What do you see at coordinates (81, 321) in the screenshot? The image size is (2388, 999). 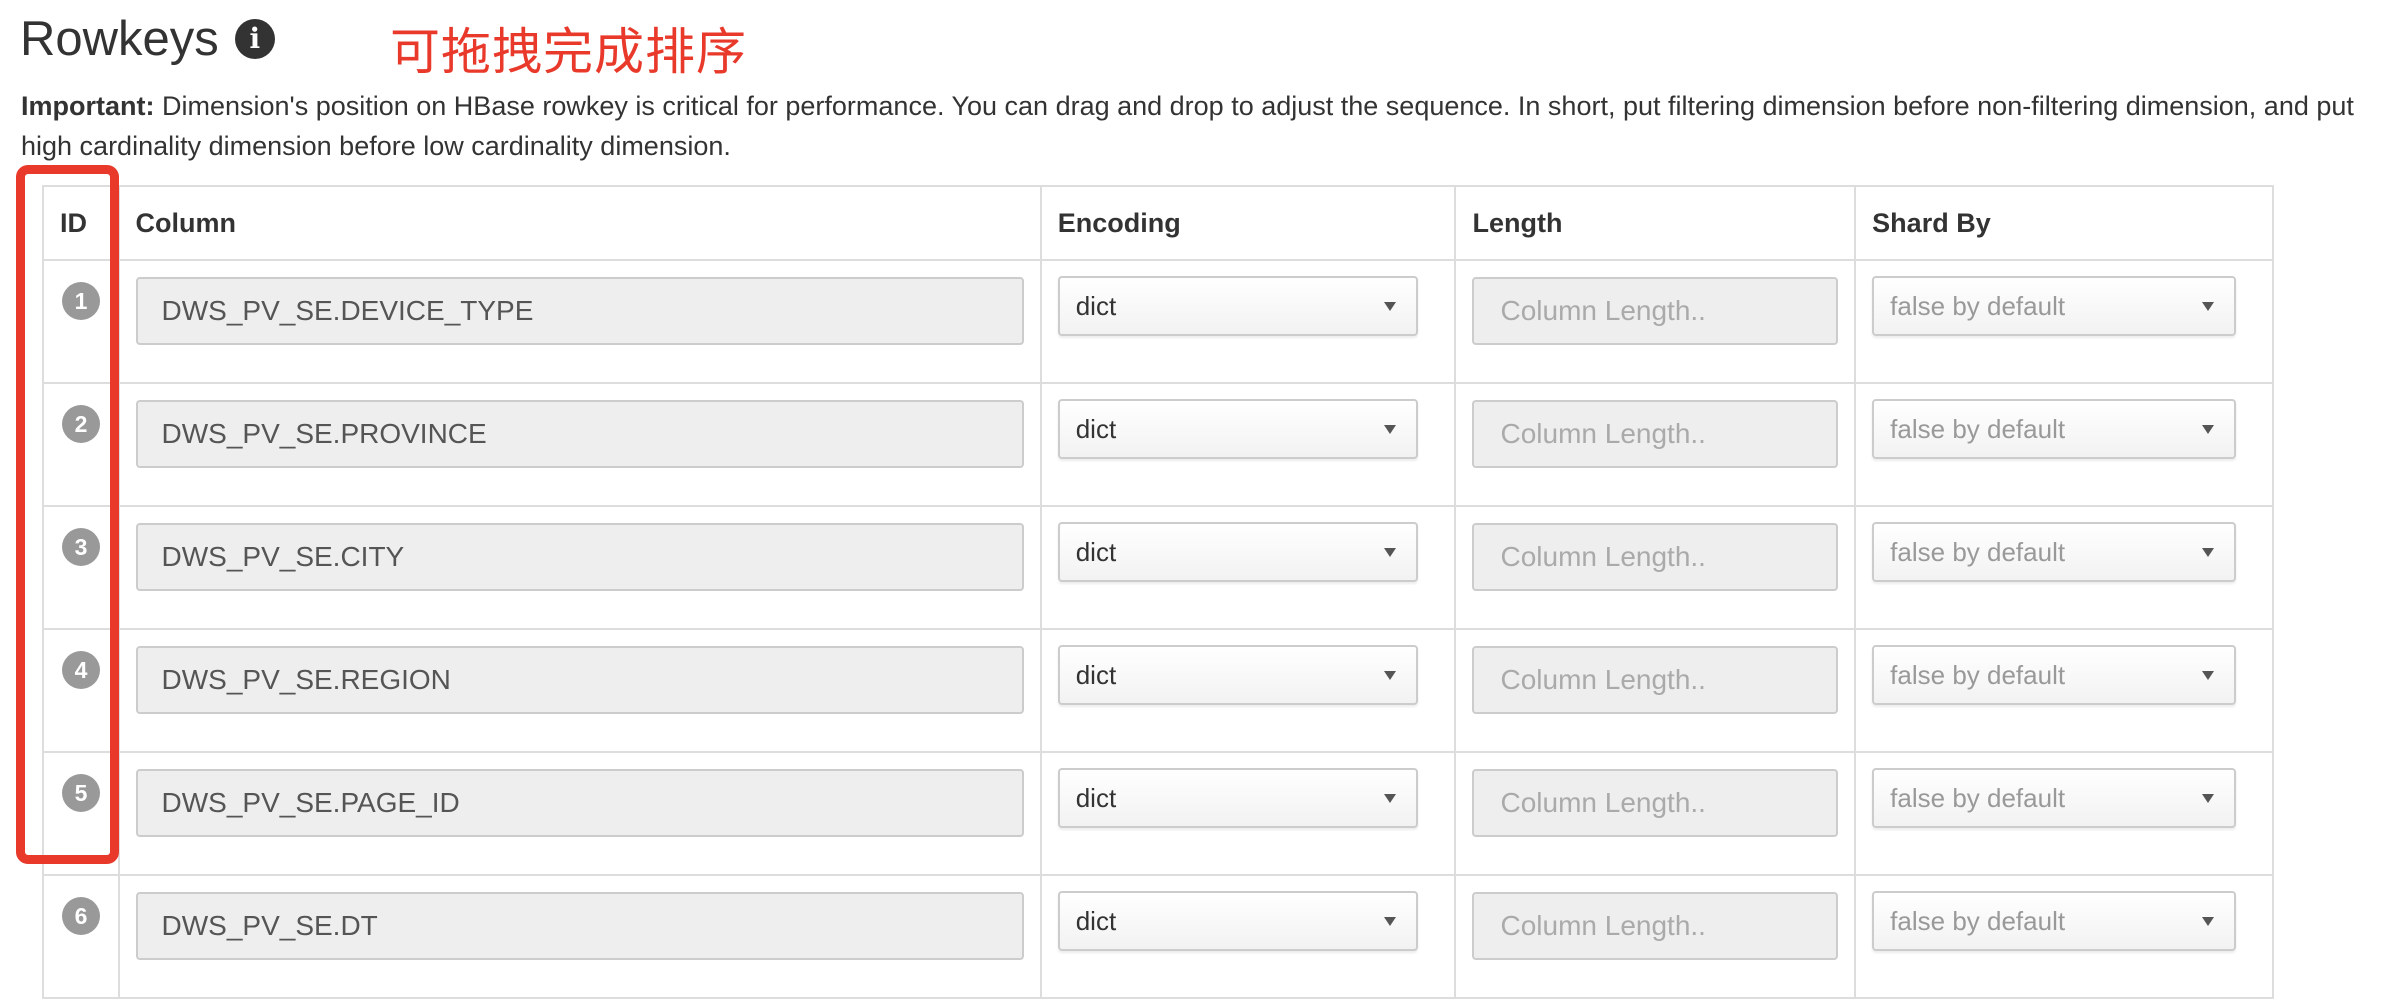 I see `id-cell: 1` at bounding box center [81, 321].